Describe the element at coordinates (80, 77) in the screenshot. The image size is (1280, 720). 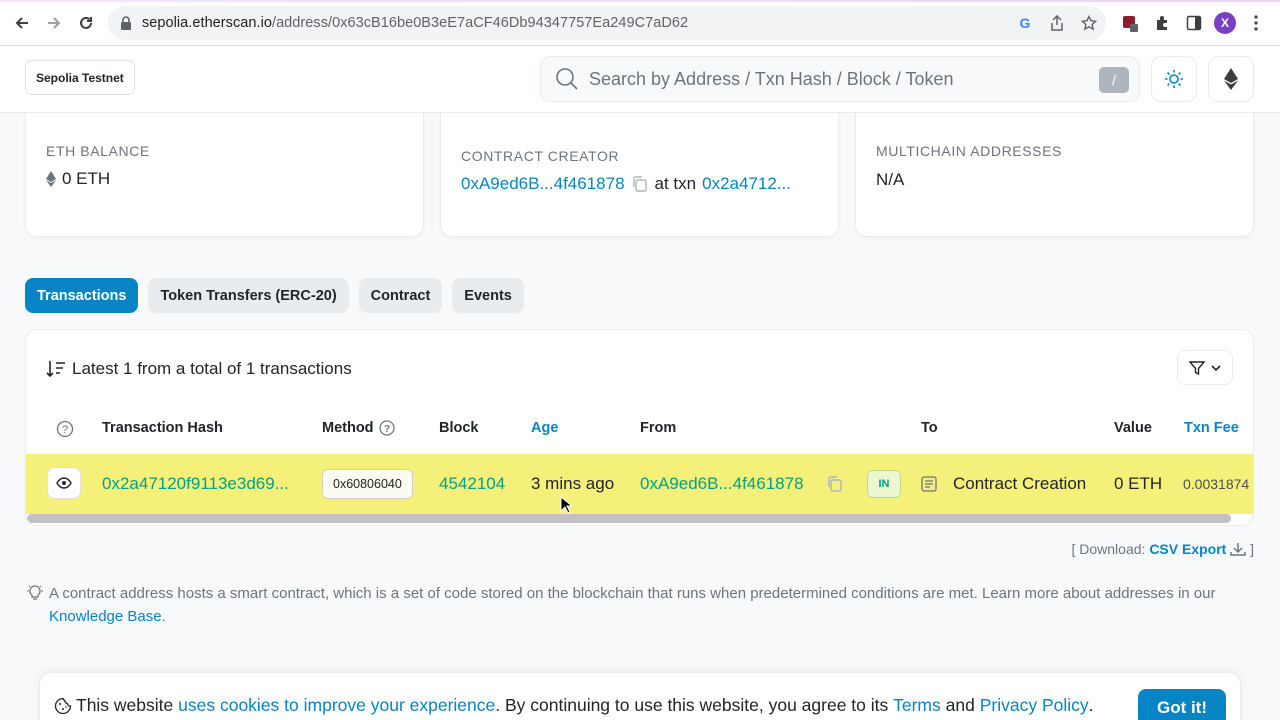
I see `network-badge: Sepolia Testnet` at that location.